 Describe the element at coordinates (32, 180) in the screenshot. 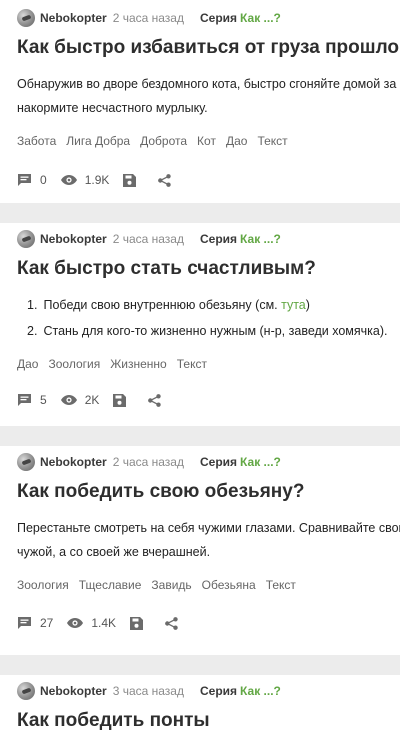

I see `comments-button: 0` at that location.